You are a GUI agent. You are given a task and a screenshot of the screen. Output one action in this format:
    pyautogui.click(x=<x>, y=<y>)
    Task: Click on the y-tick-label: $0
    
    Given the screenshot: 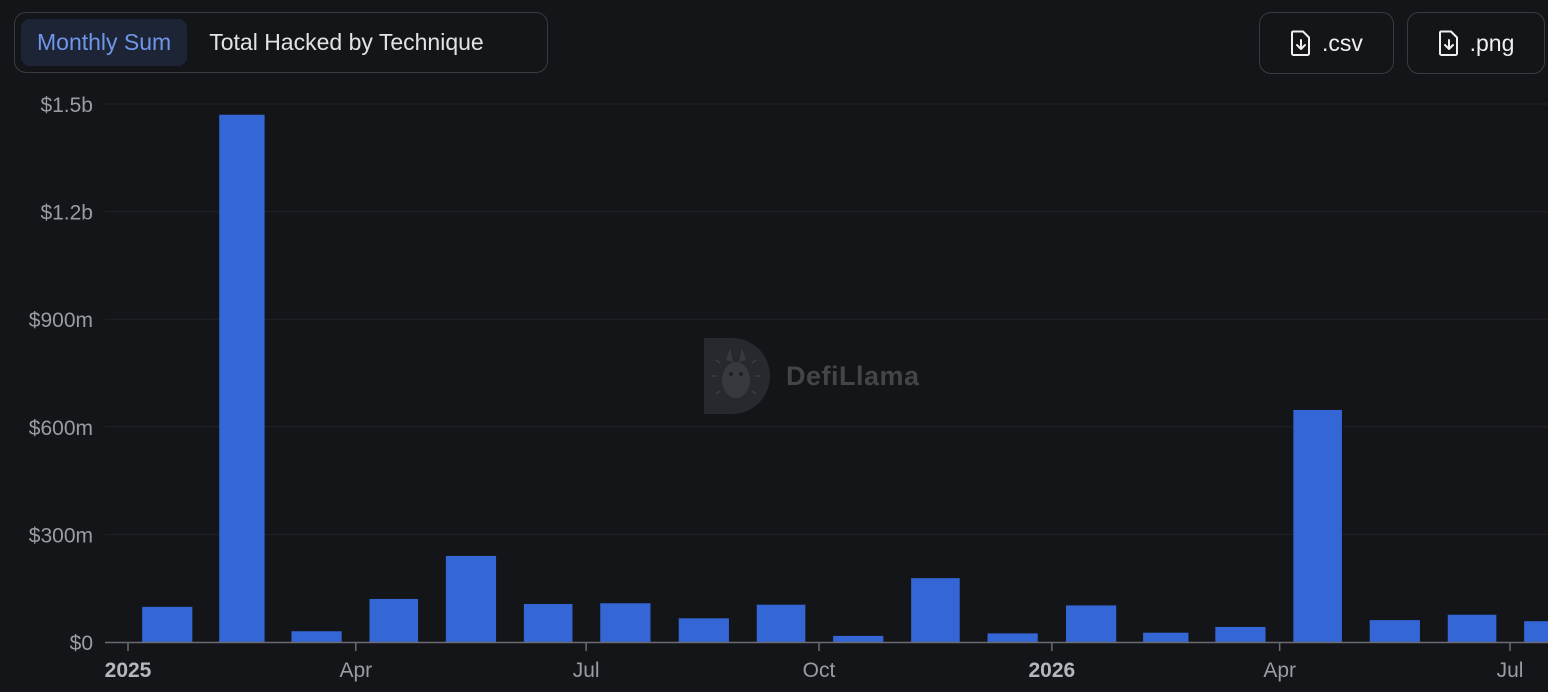 What is the action you would take?
    pyautogui.click(x=81, y=643)
    